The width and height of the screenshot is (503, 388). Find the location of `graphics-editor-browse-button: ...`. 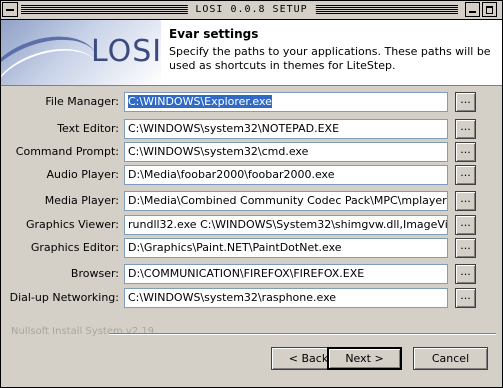

graphics-editor-browse-button: ... is located at coordinates (465, 248).